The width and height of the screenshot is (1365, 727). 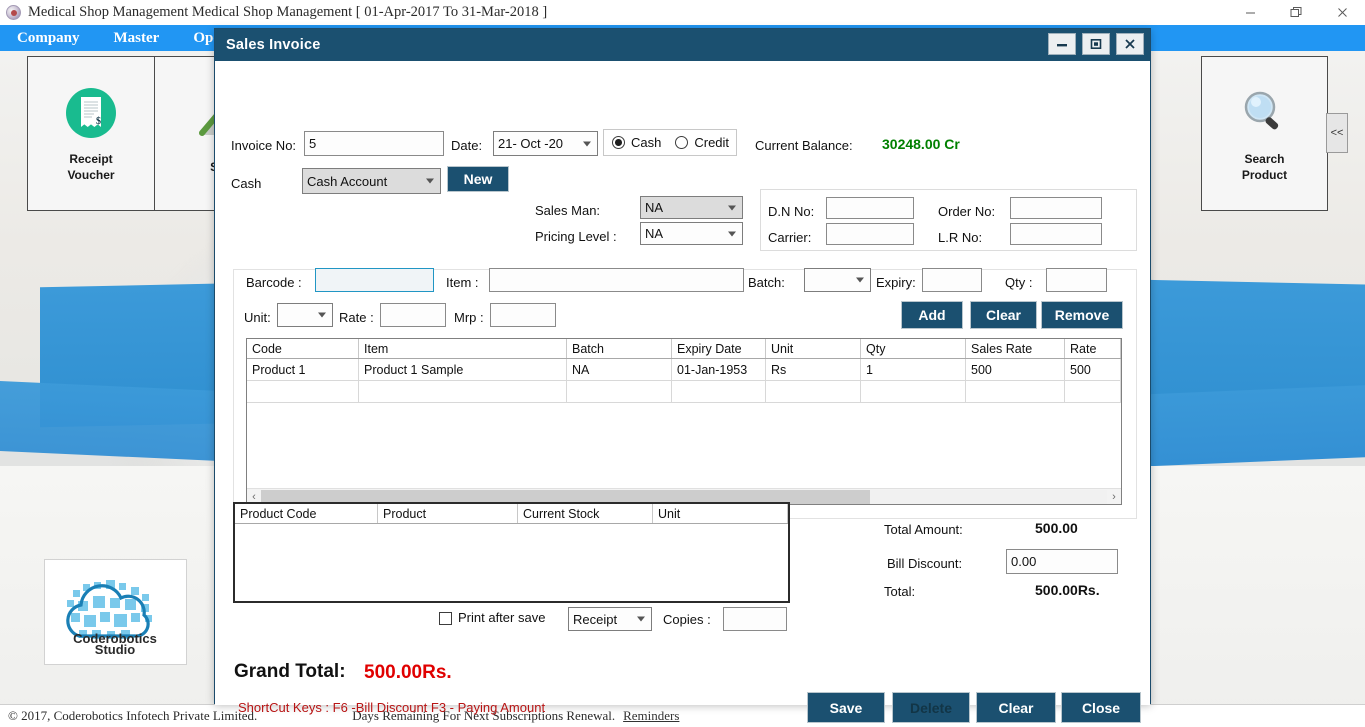 What do you see at coordinates (619, 370) in the screenshot?
I see `cell-batch: NA` at bounding box center [619, 370].